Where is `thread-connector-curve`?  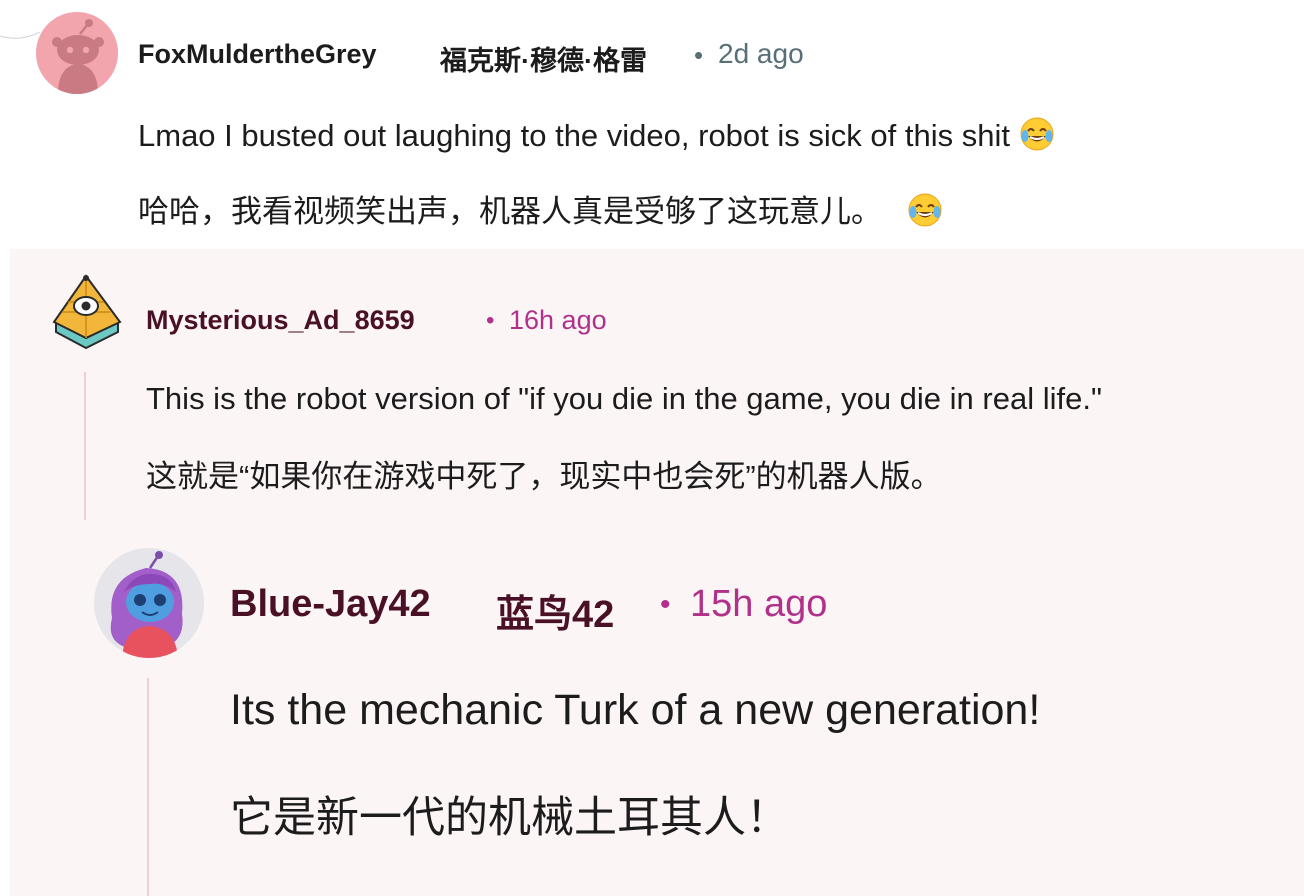
thread-connector-curve is located at coordinates (20, 35).